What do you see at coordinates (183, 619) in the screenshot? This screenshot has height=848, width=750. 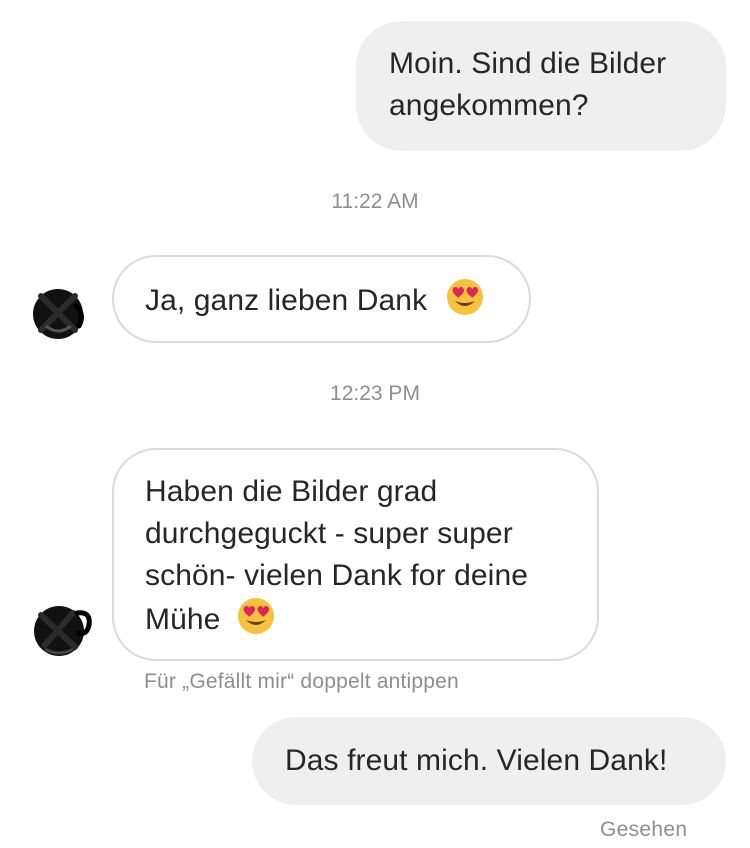 I see `message-text-line: Mühe` at bounding box center [183, 619].